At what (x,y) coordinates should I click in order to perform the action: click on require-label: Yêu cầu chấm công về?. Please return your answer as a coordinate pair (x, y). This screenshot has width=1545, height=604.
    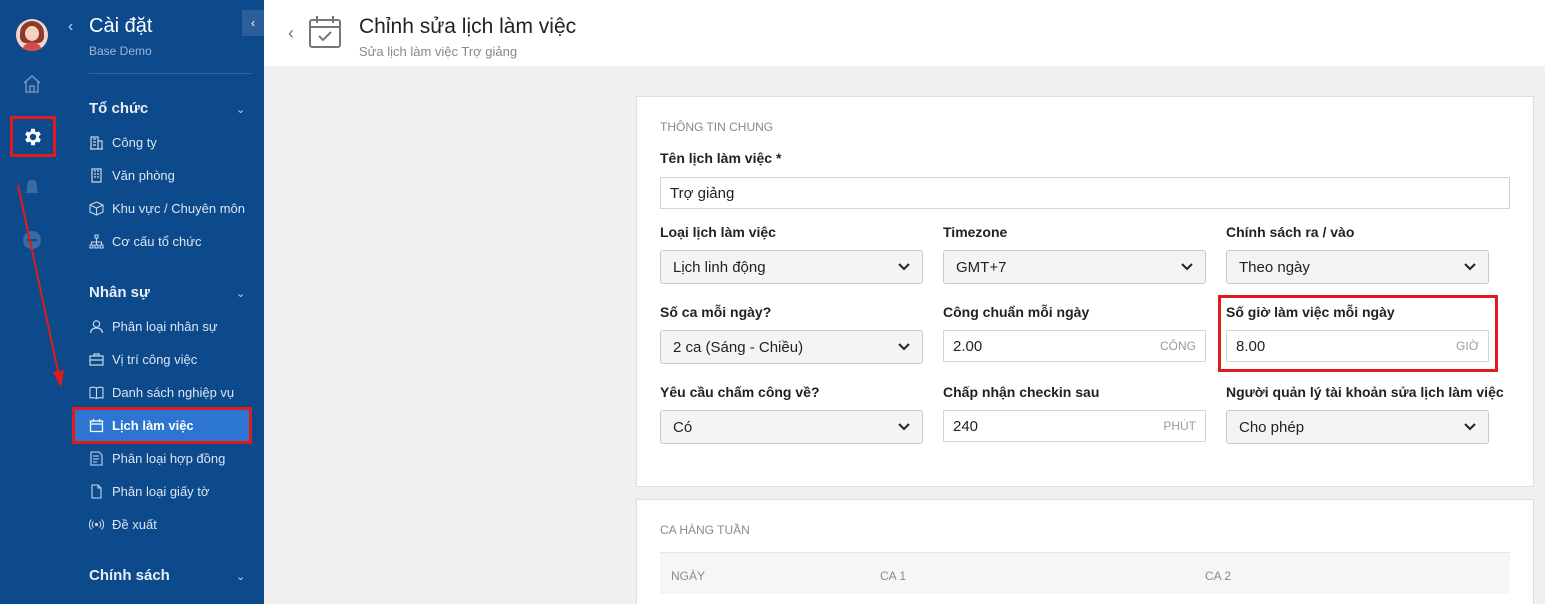
    Looking at the image, I should click on (740, 392).